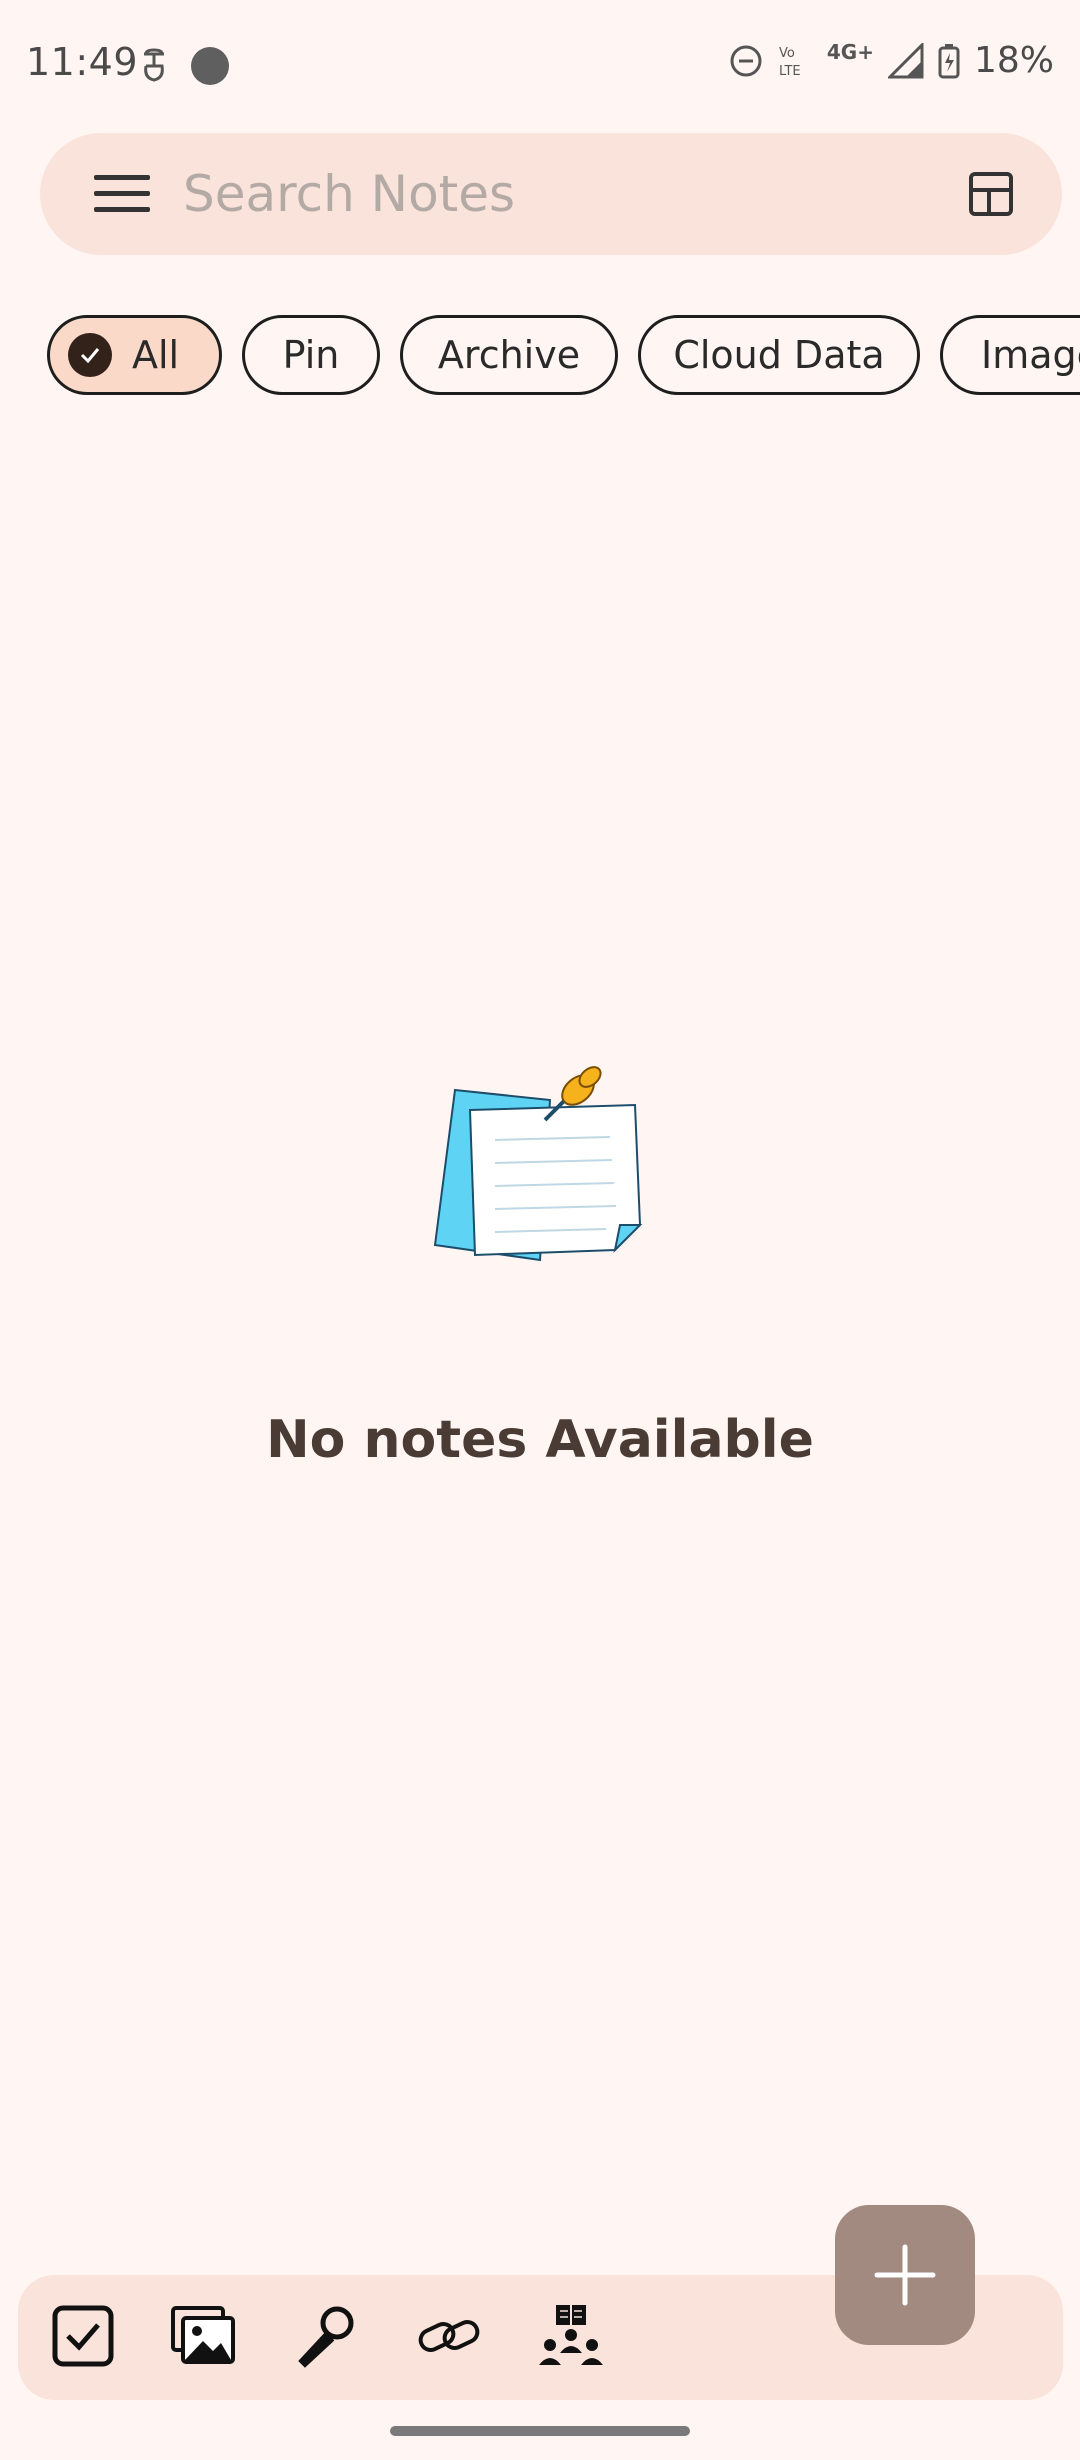  What do you see at coordinates (326, 2336) in the screenshot?
I see `microphone-icon` at bounding box center [326, 2336].